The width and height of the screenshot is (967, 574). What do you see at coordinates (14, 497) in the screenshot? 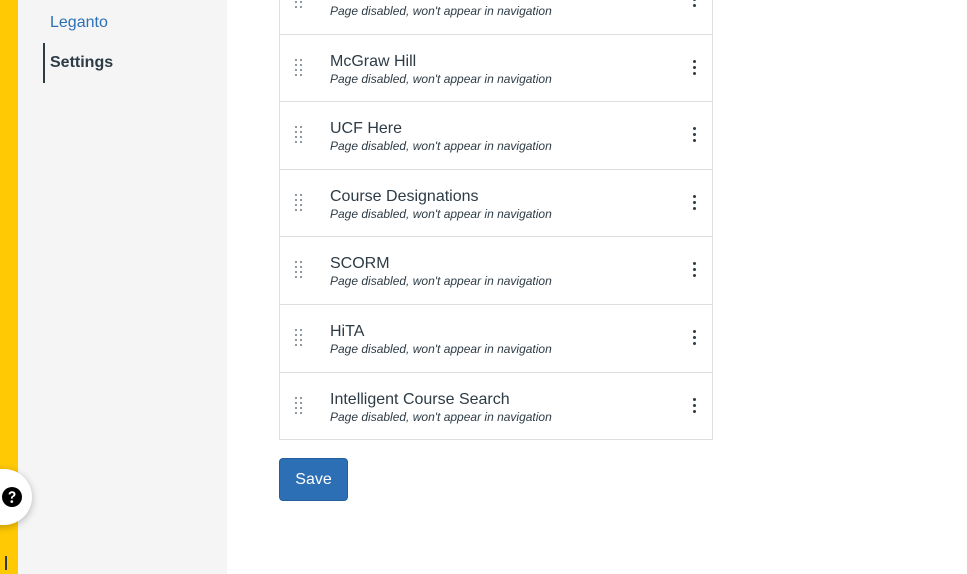
I see `question-icon` at bounding box center [14, 497].